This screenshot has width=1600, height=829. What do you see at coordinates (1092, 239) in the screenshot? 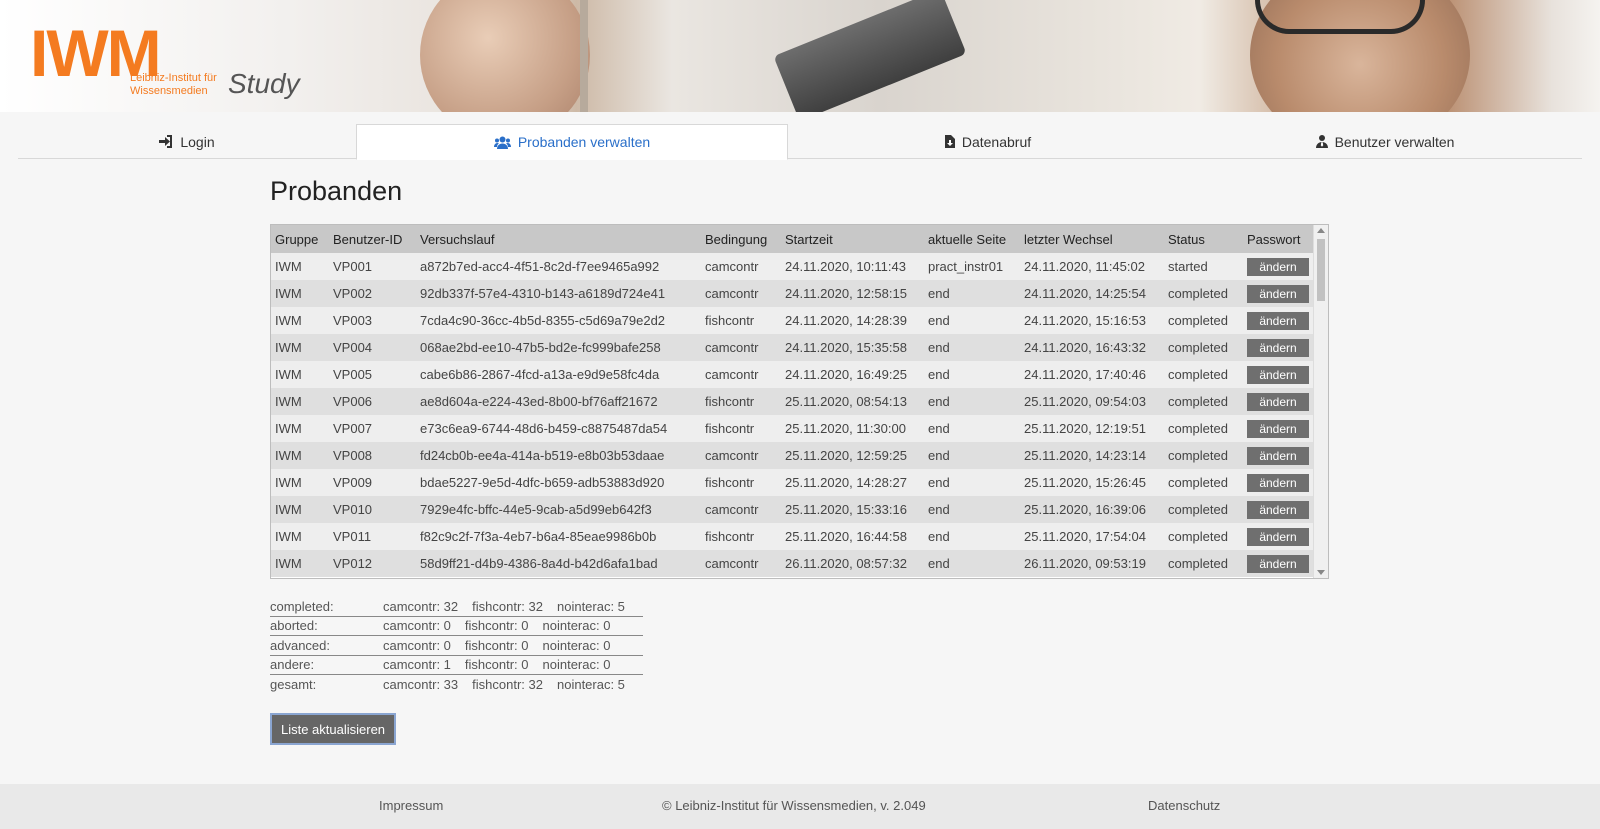
I see `column-header: letzter Wechsel` at bounding box center [1092, 239].